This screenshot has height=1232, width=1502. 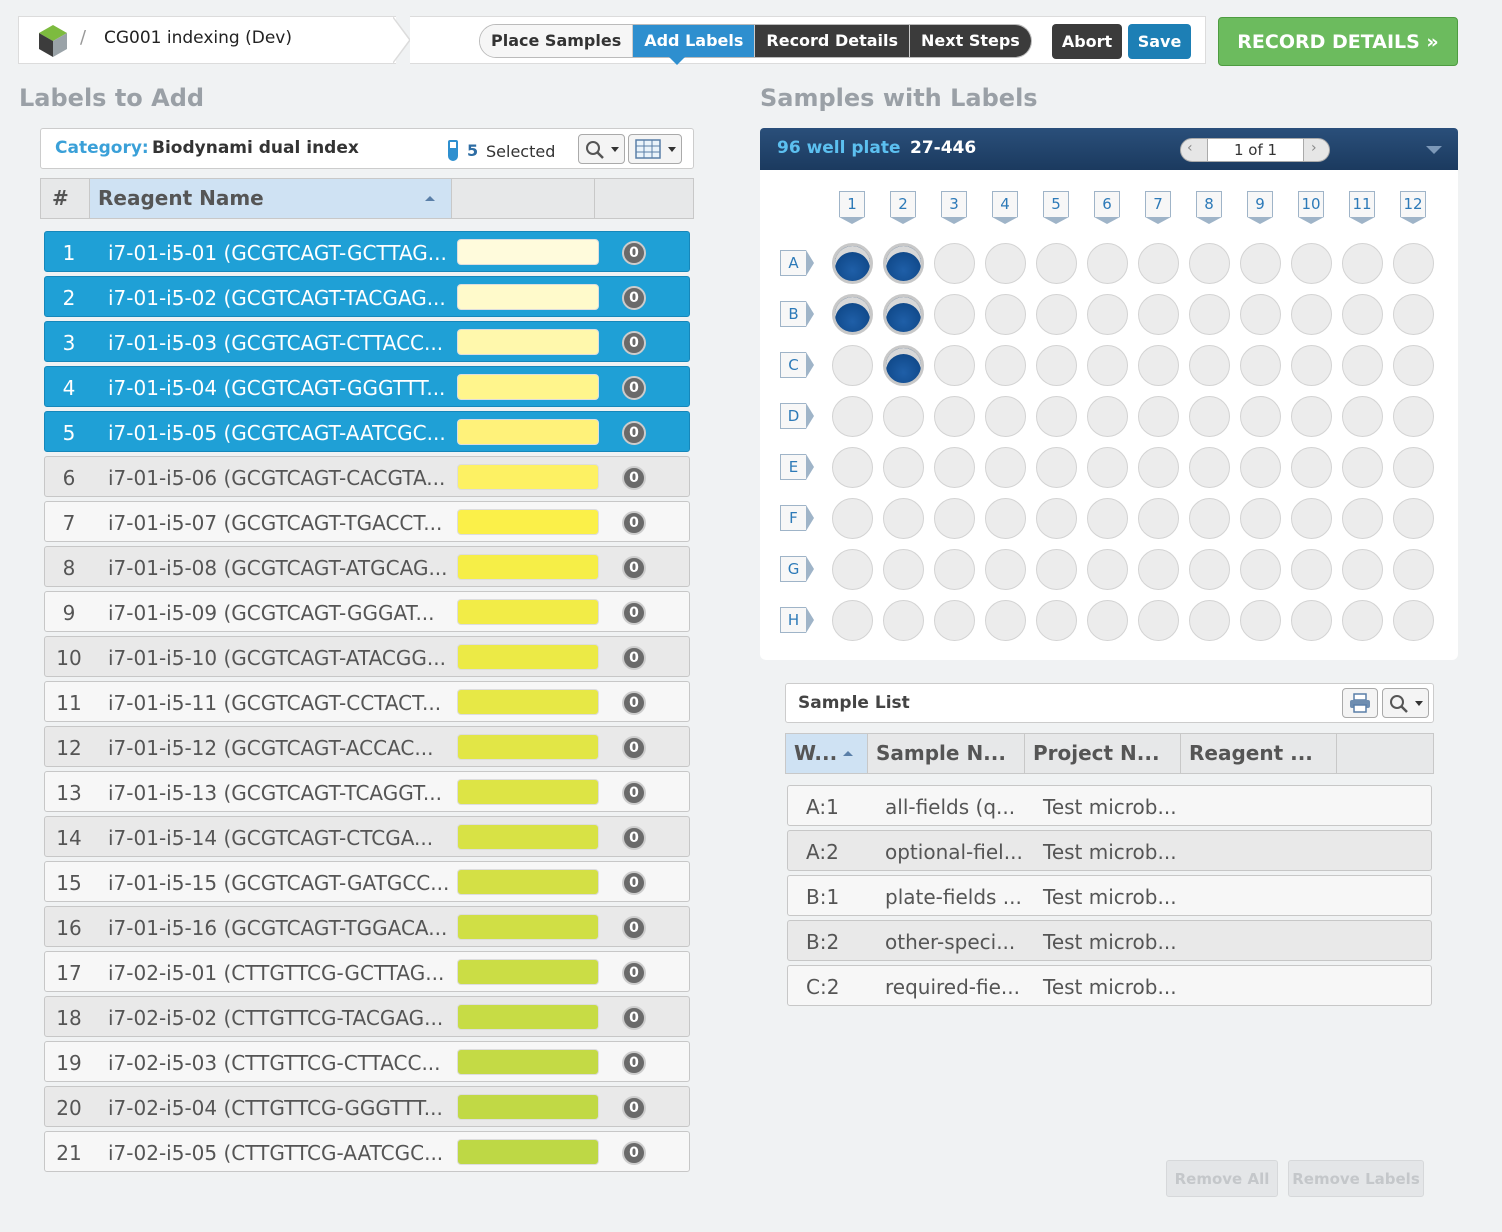 I want to click on label-row: 3 i7-01-i5-03 (GCGTCAGT-CTTACC... 0, so click(x=367, y=341).